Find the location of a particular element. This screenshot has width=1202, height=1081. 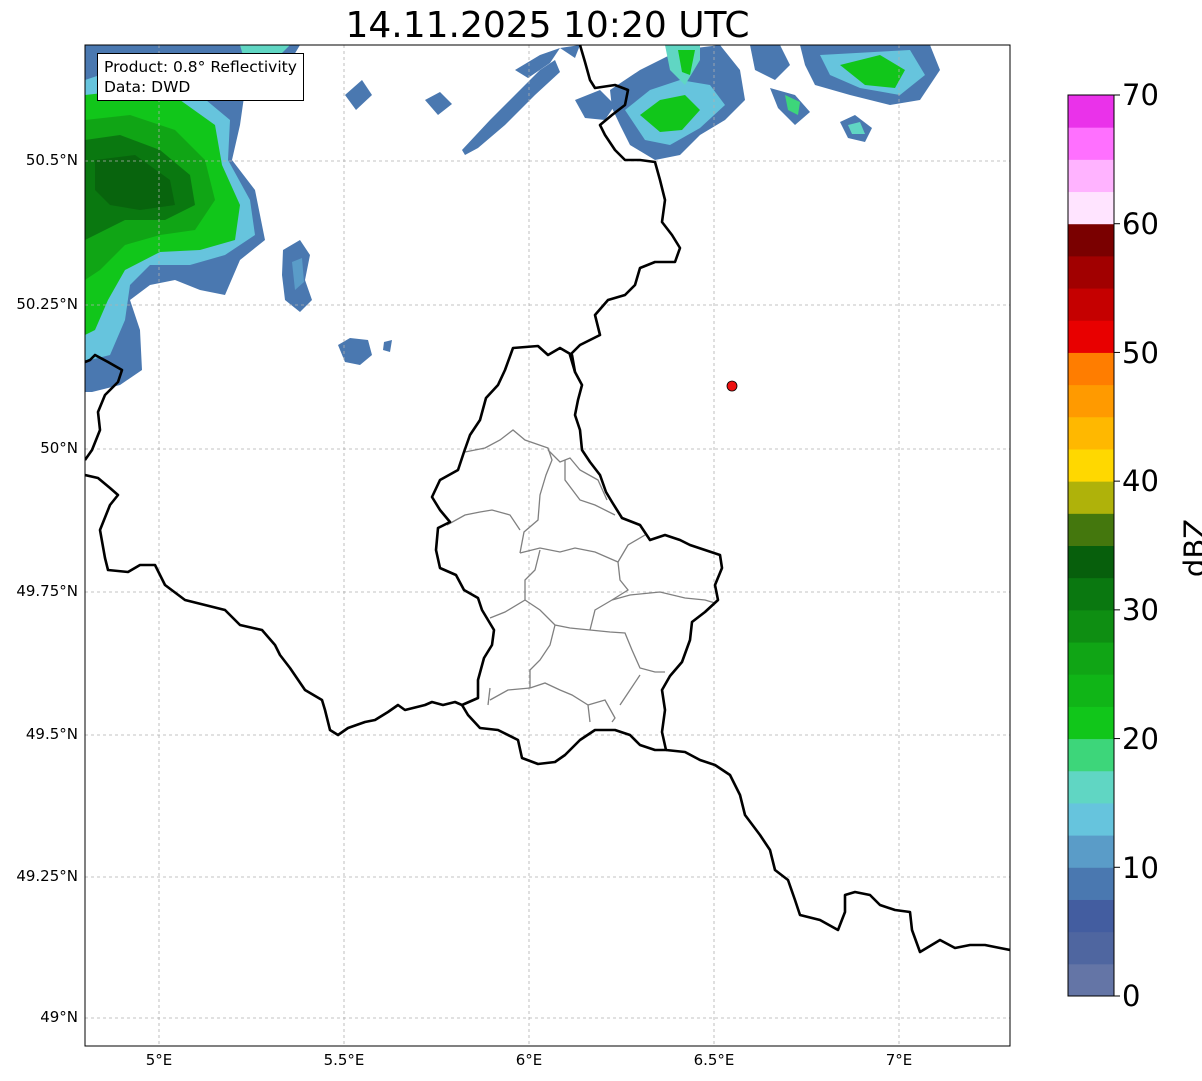

colorbar-tick-label: 0 is located at coordinates (1131, 996).